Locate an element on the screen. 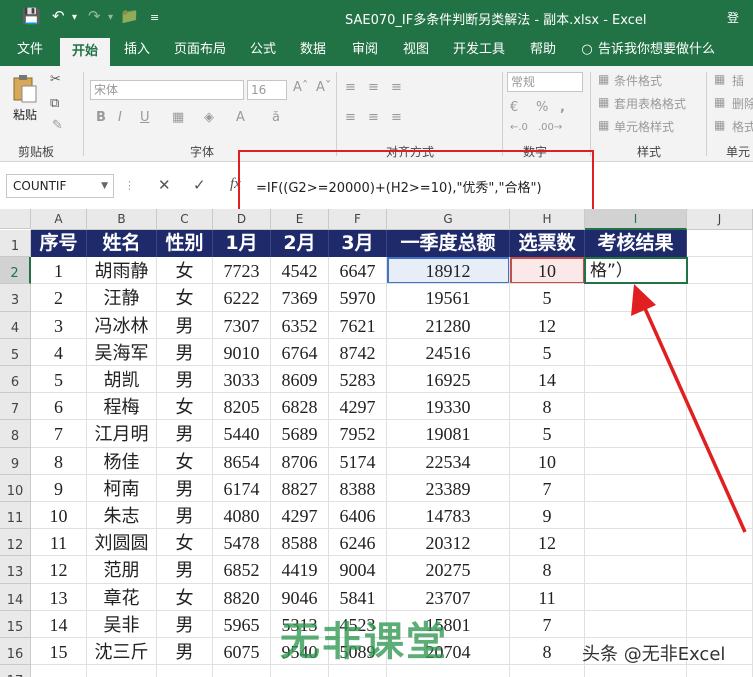 This screenshot has height=677, width=753. credit-text: 头条 @无非Excel is located at coordinates (654, 654).